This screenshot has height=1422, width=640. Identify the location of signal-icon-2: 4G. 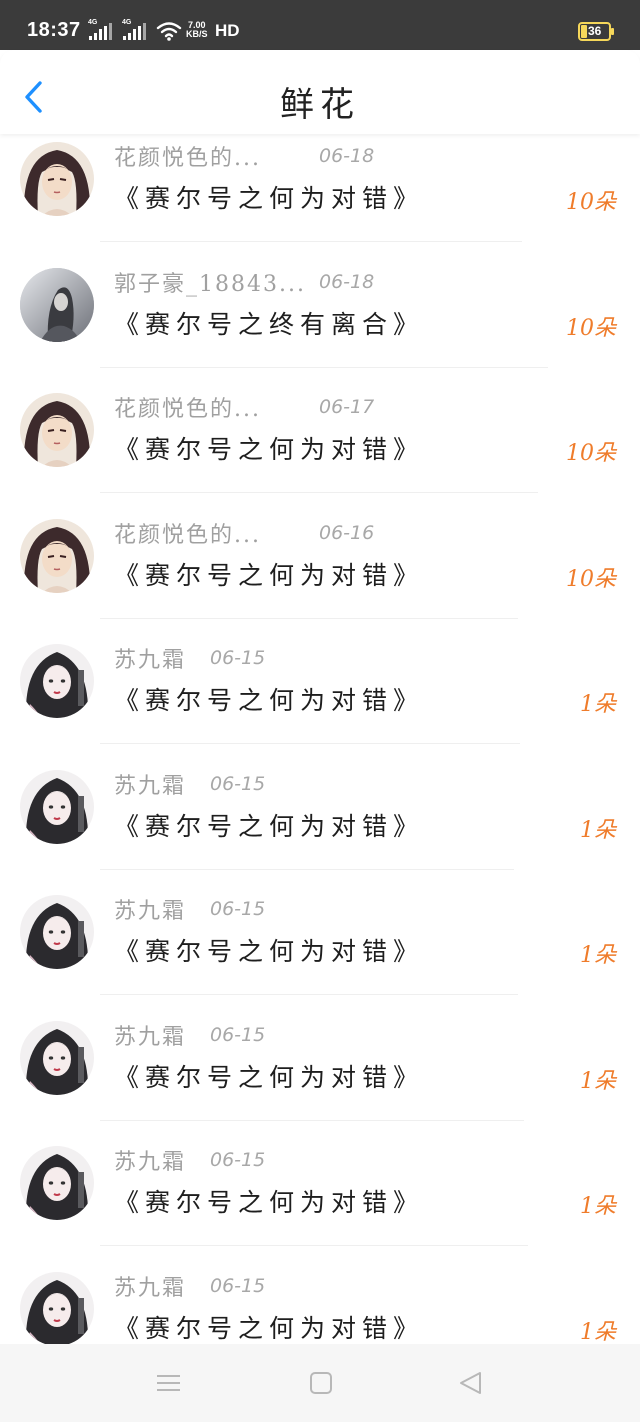
(135, 30).